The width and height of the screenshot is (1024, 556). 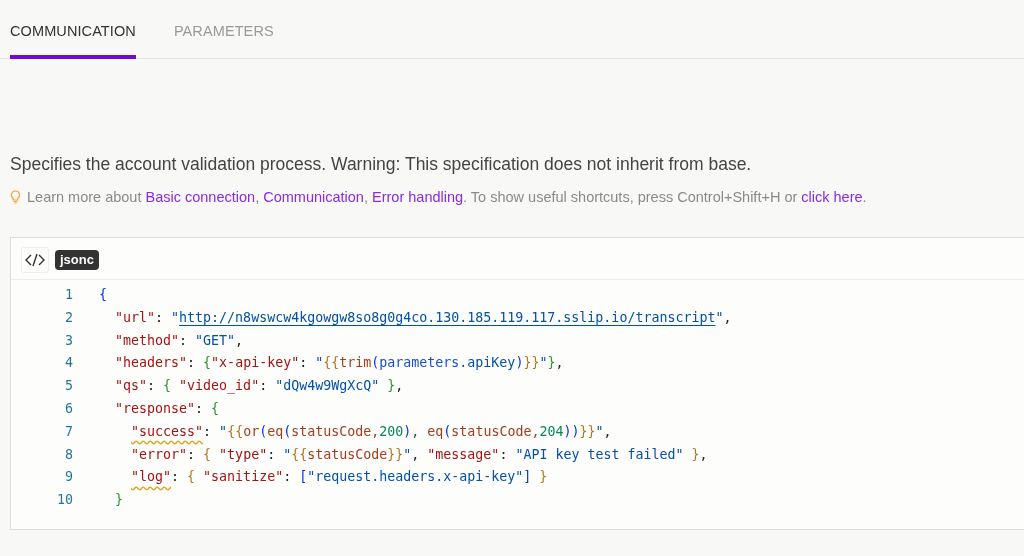 What do you see at coordinates (68, 295) in the screenshot?
I see `line-number: 1` at bounding box center [68, 295].